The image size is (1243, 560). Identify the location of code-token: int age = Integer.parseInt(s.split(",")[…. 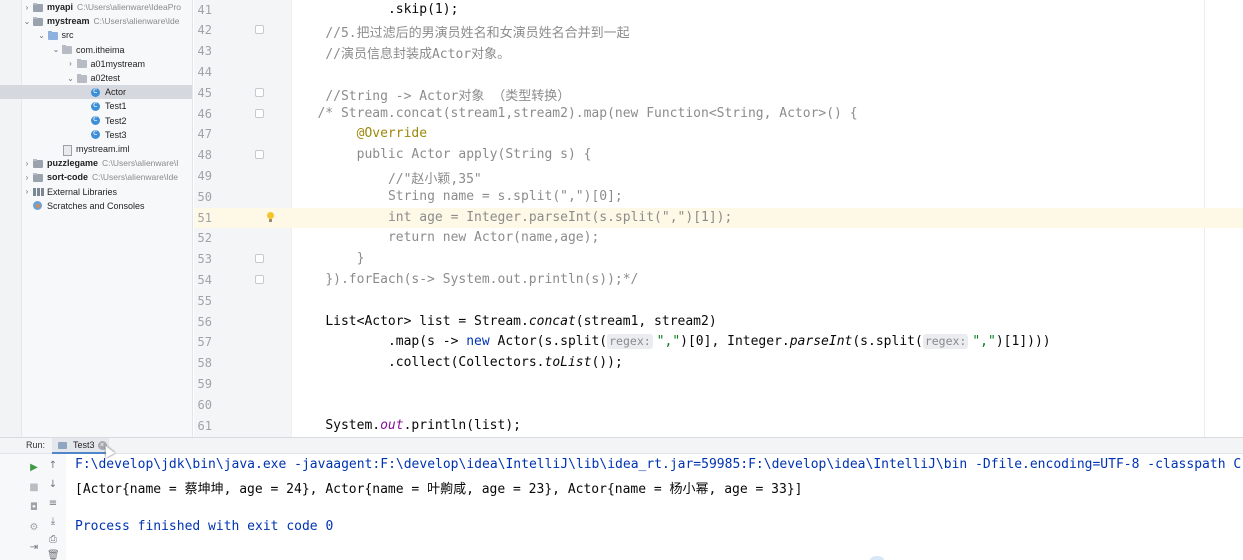
(560, 217).